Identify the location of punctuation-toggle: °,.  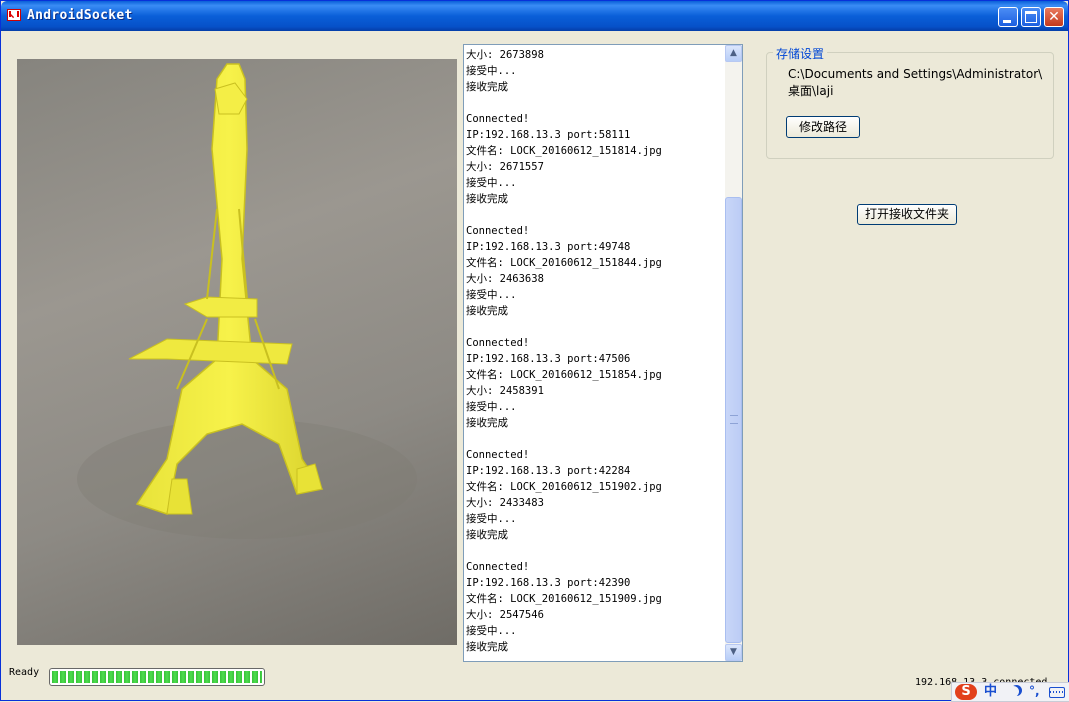
(1034, 691).